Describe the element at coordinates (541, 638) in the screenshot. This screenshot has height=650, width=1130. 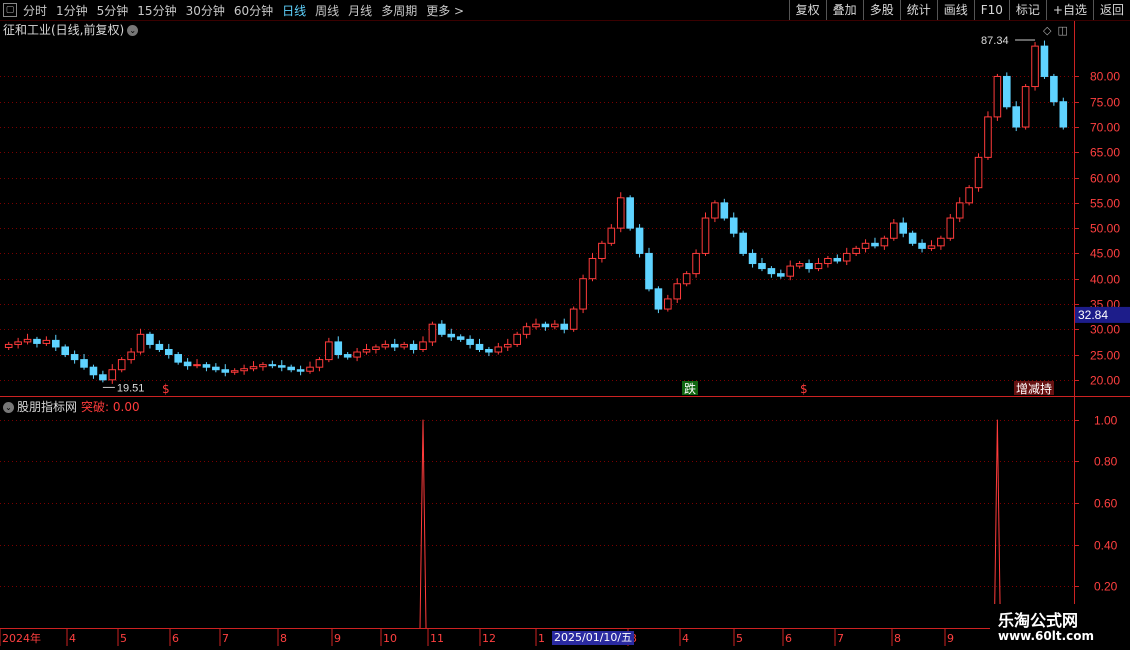
I see `x-tick-label: 1` at that location.